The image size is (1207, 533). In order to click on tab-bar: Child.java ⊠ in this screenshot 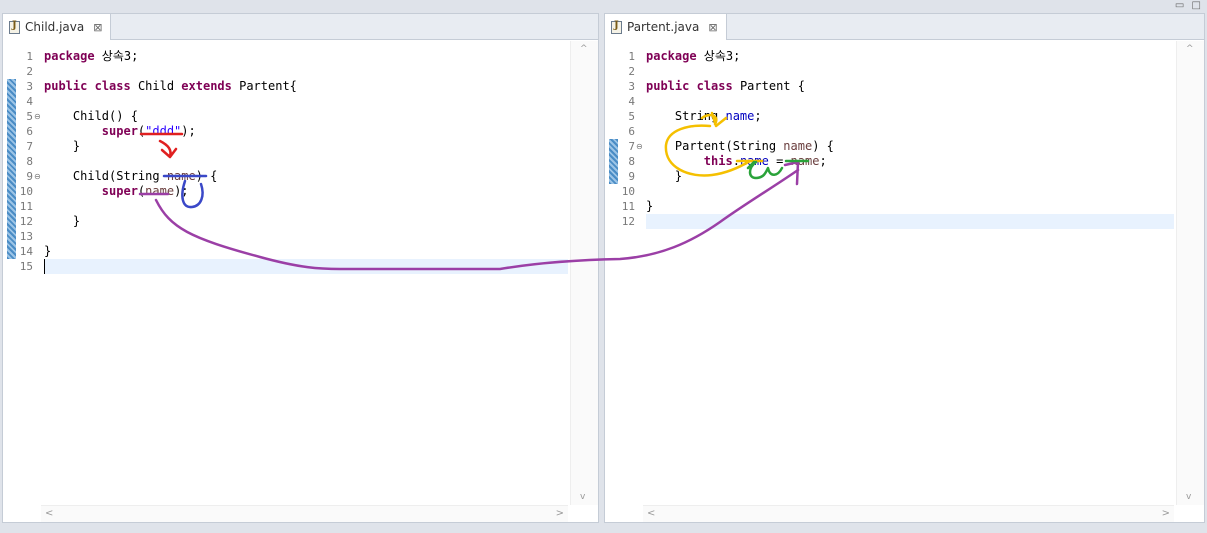, I will do `click(300, 27)`.